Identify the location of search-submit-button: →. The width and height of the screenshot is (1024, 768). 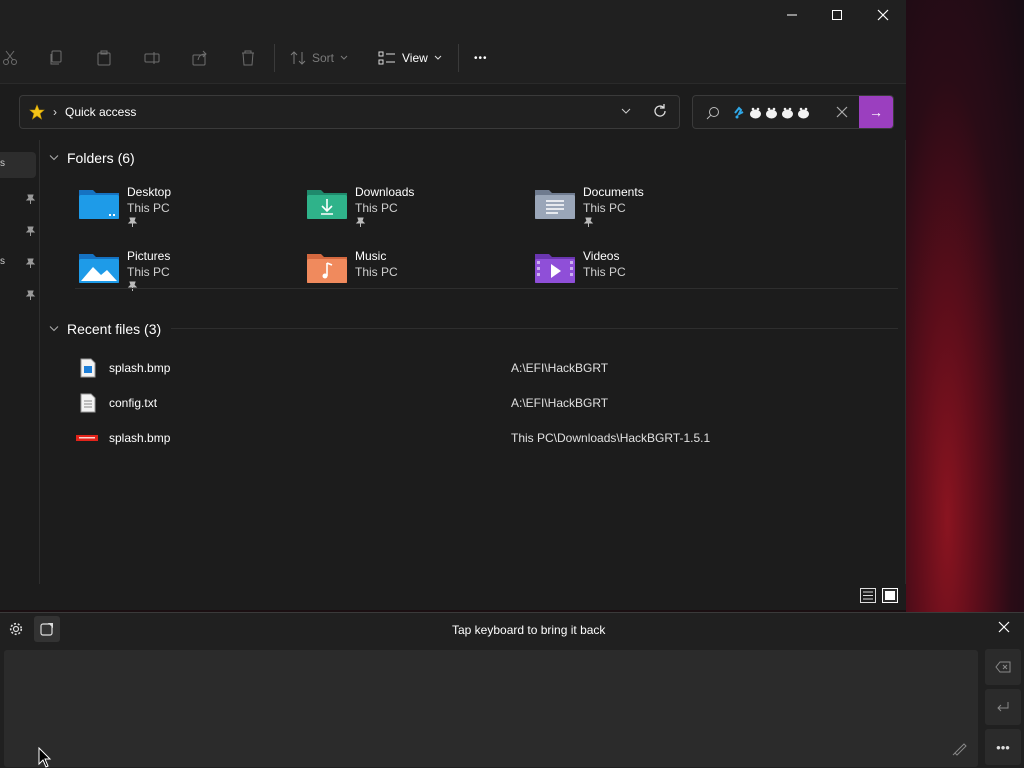
(876, 112).